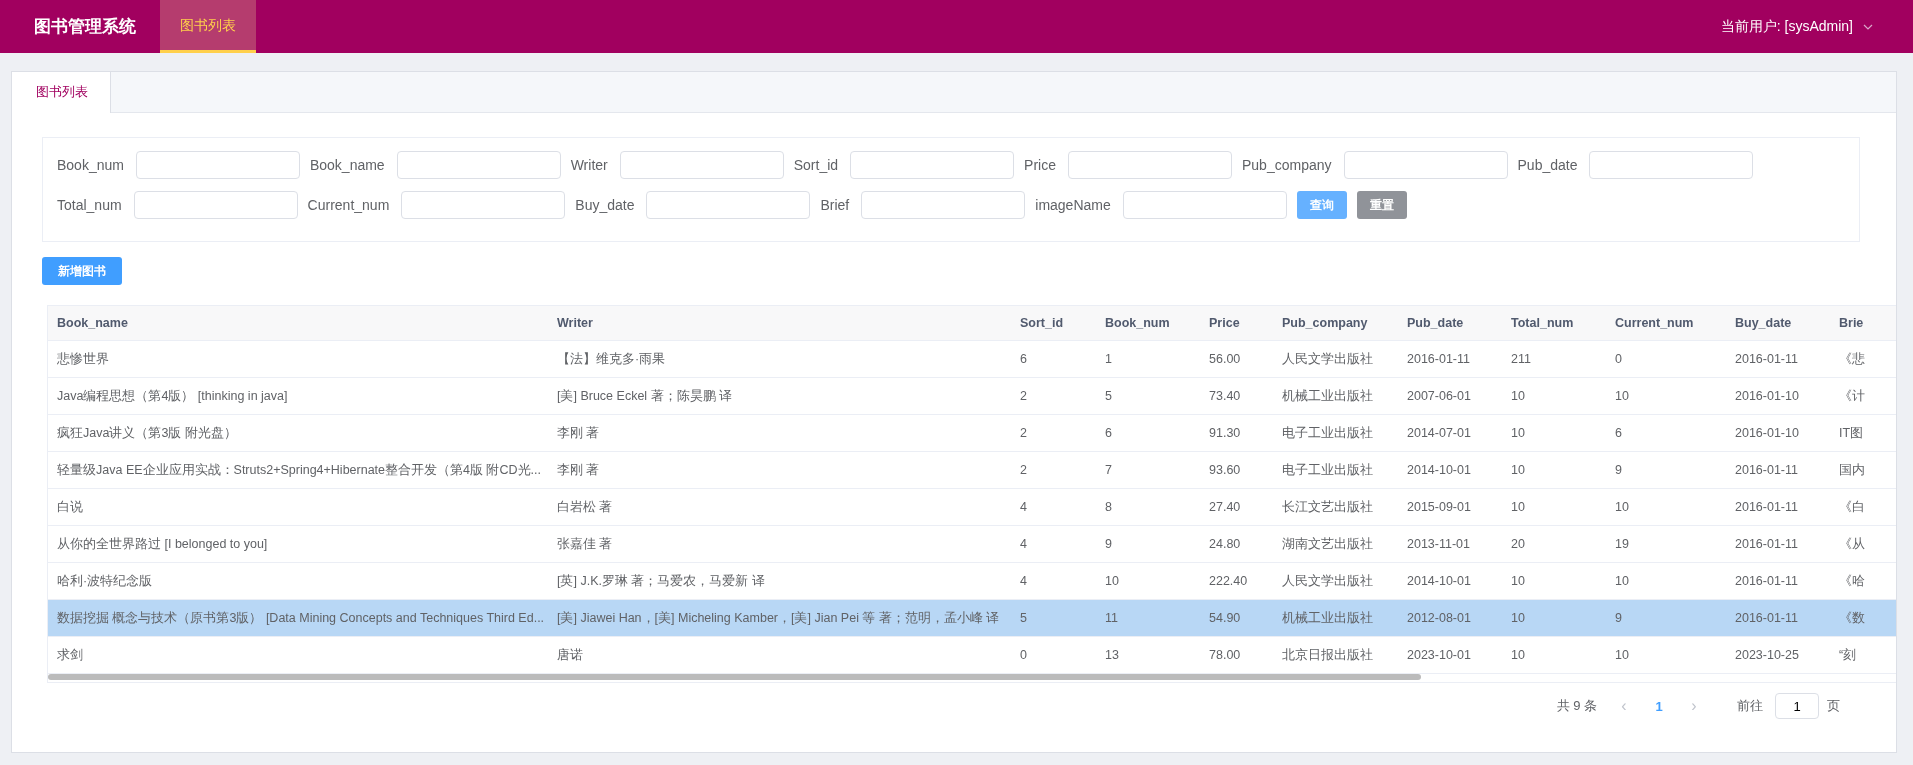 The image size is (1913, 765). What do you see at coordinates (1816, 26) in the screenshot?
I see `user-menu: 当前用户: [sysAdmin]` at bounding box center [1816, 26].